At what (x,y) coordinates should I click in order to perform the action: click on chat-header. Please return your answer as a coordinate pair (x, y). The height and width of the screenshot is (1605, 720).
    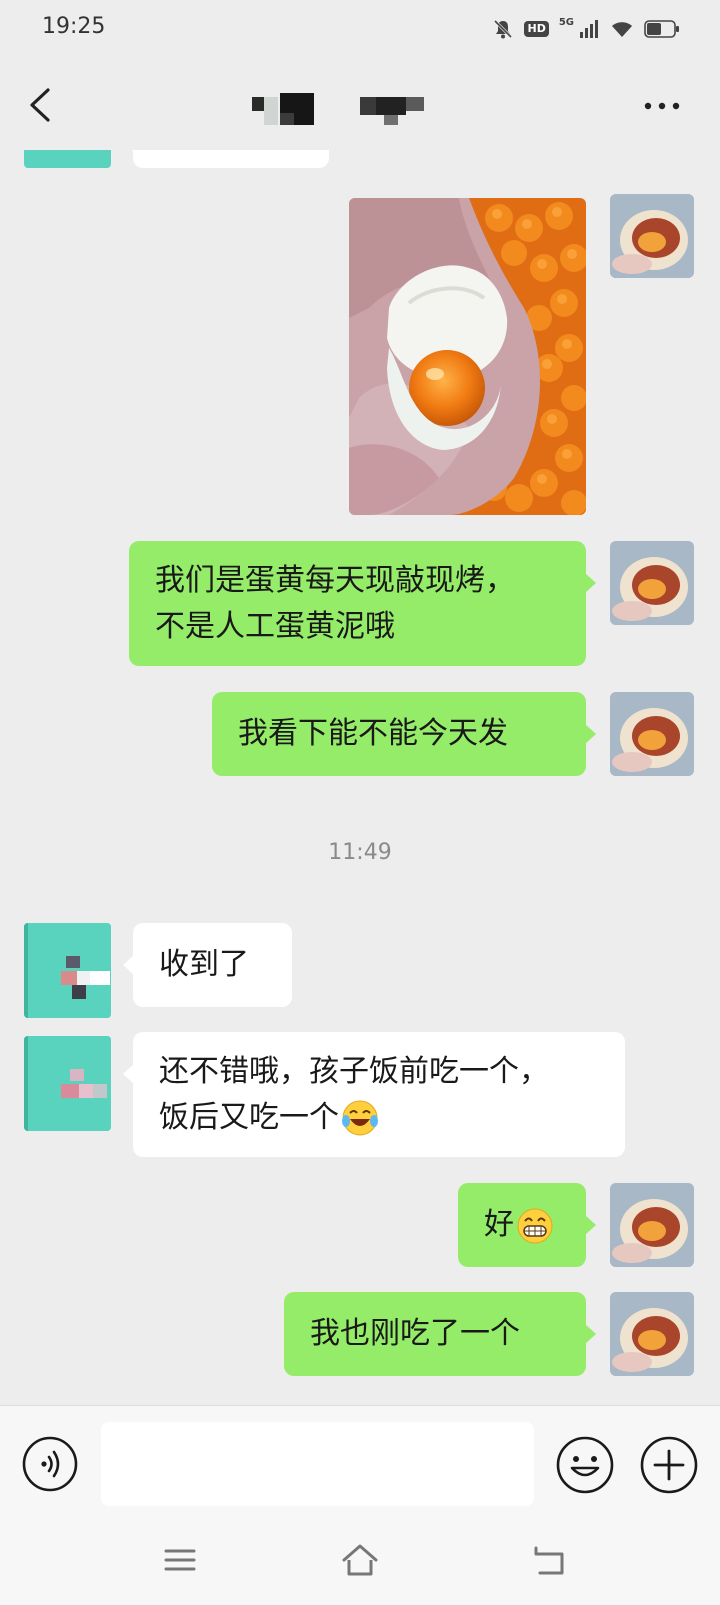
    Looking at the image, I should click on (360, 108).